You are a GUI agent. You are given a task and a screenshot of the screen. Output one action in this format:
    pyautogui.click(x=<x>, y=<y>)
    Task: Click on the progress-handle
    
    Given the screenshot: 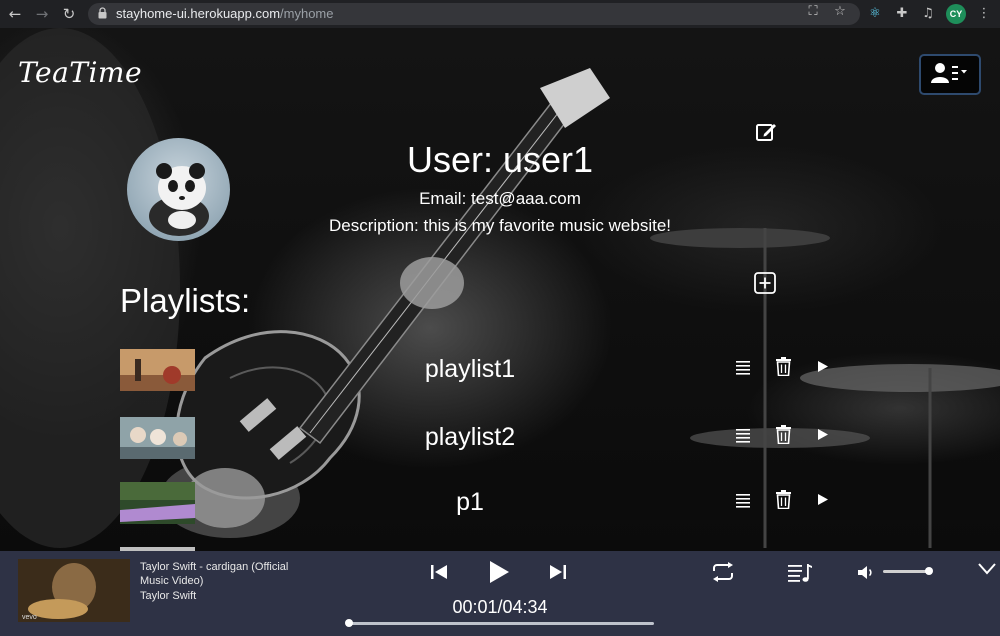 What is the action you would take?
    pyautogui.click(x=349, y=623)
    